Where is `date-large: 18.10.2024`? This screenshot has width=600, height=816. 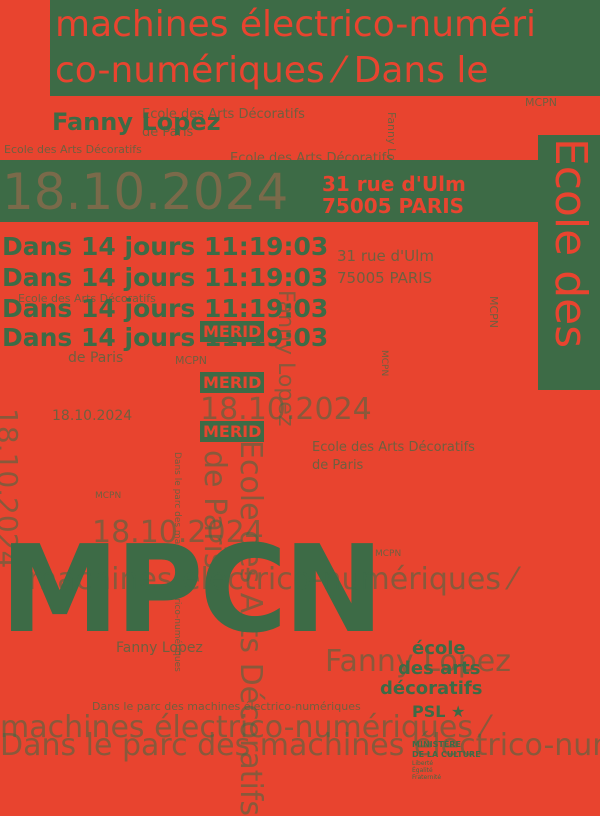 date-large: 18.10.2024 is located at coordinates (145, 192).